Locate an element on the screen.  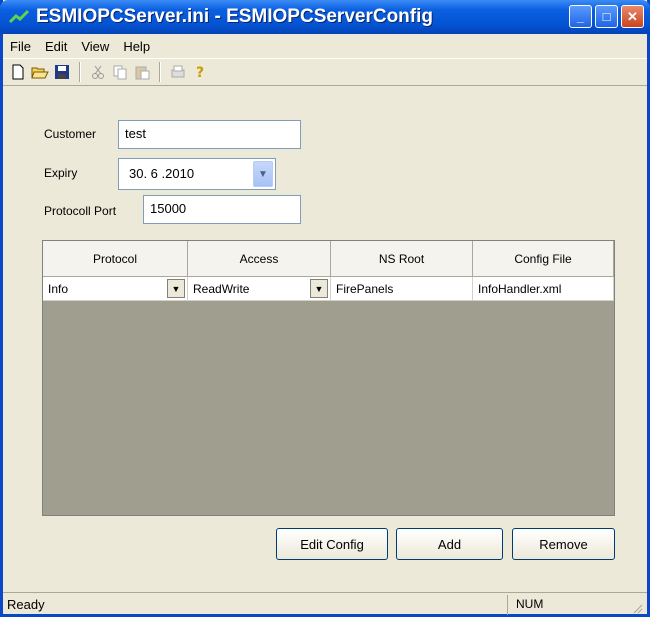
edit-config-button: Edit Config is located at coordinates (332, 544).